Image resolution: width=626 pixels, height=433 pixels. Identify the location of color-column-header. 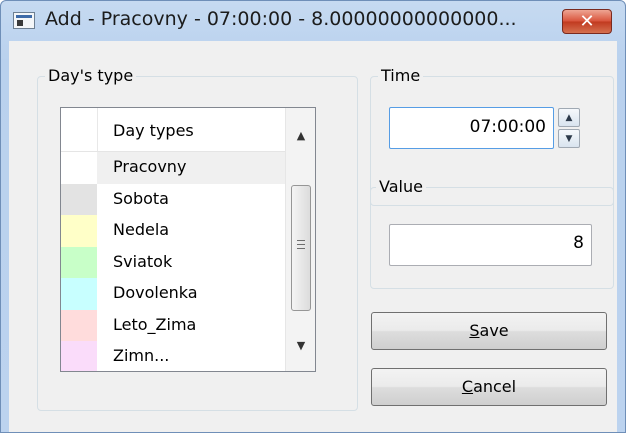
(79, 129).